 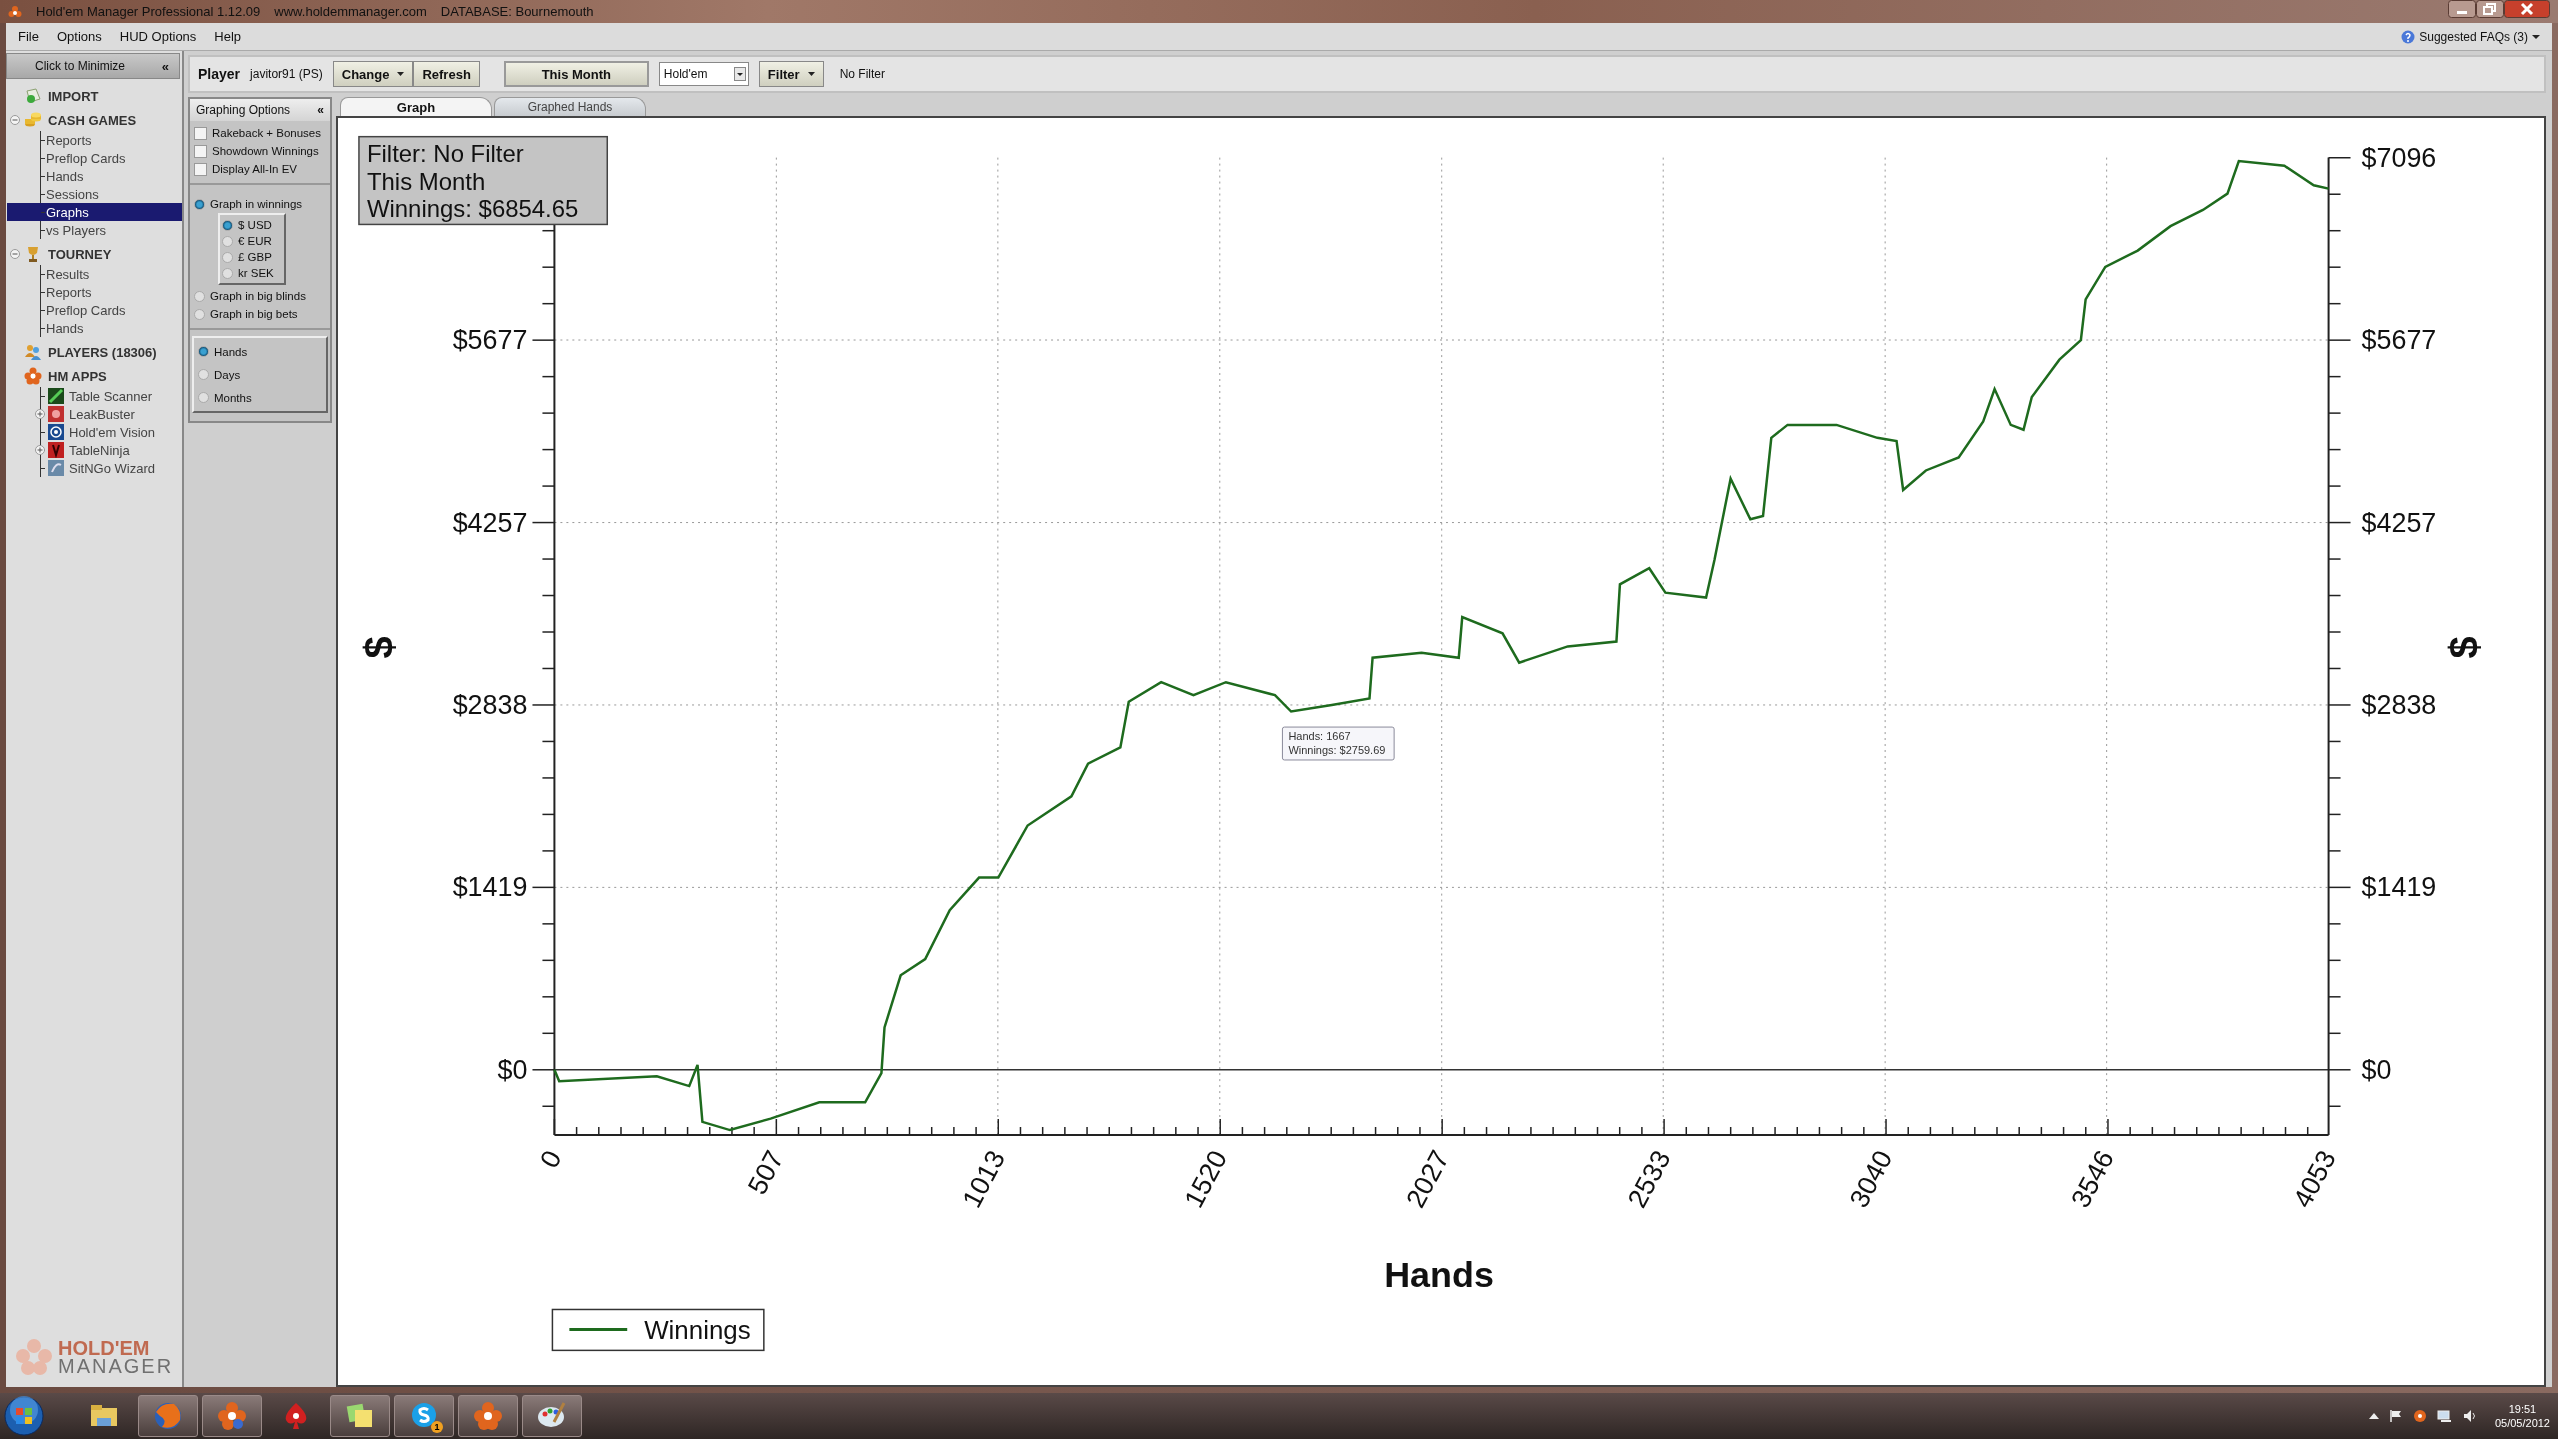 What do you see at coordinates (158, 36) in the screenshot?
I see `menu-item: HUD Options` at bounding box center [158, 36].